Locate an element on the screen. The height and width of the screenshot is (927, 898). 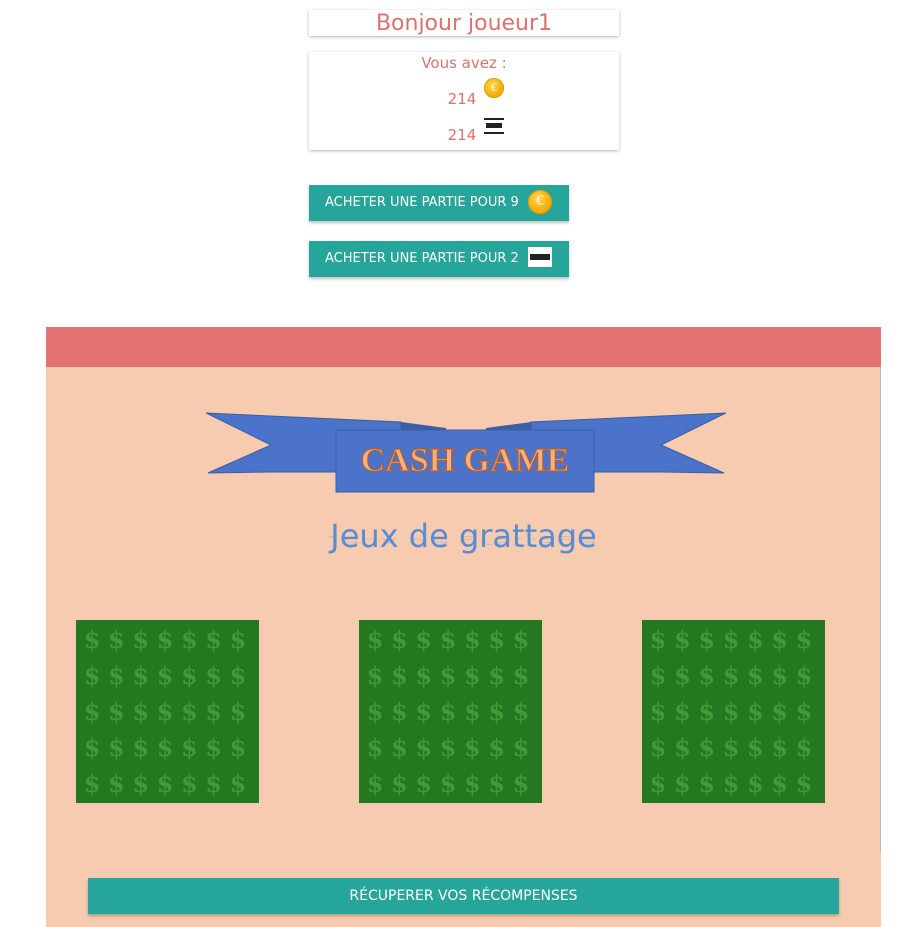
panel-border is located at coordinates (880, 609).